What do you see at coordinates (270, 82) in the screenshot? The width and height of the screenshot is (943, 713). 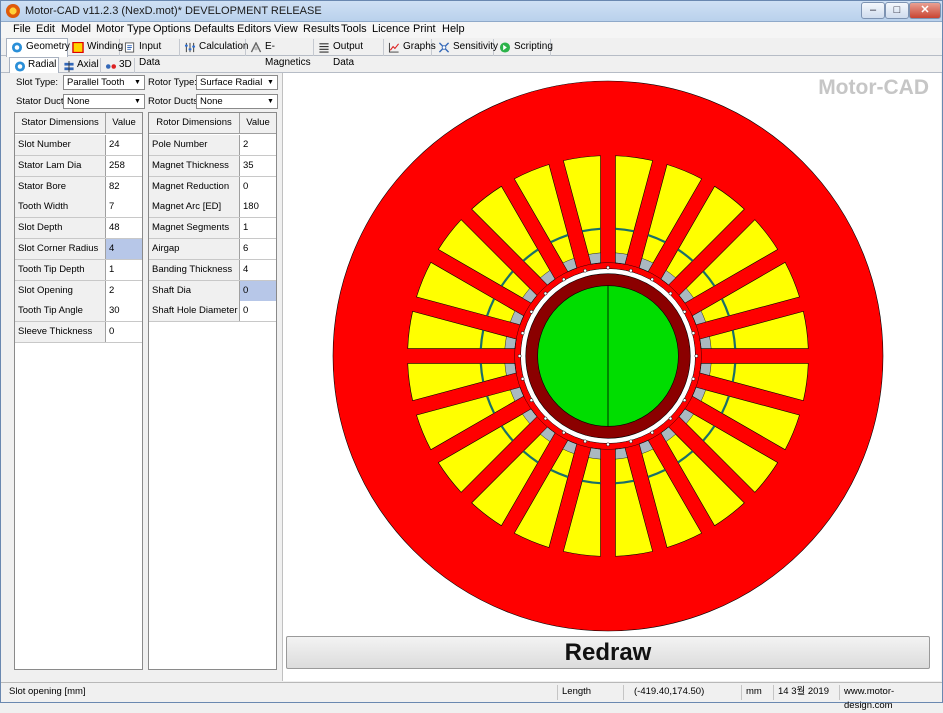 I see `chevron-down-icon: ▼` at bounding box center [270, 82].